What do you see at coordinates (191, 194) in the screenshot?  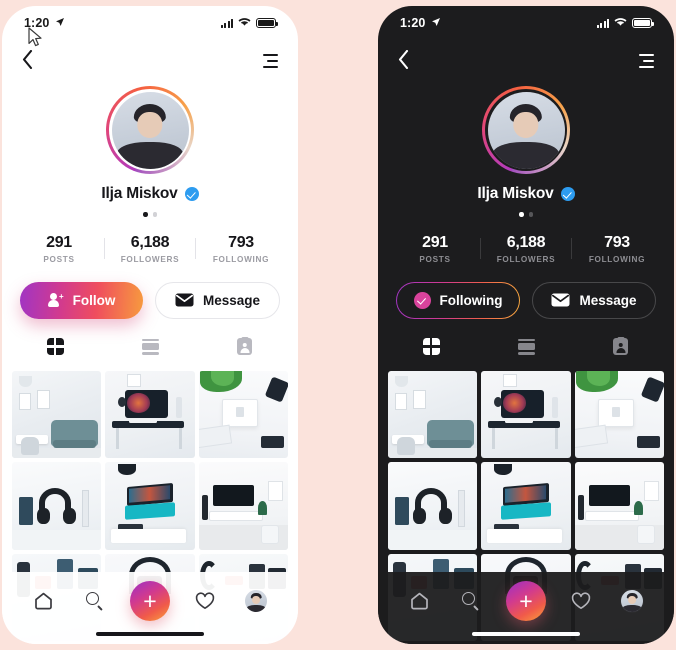 I see `verified-badge-icon` at bounding box center [191, 194].